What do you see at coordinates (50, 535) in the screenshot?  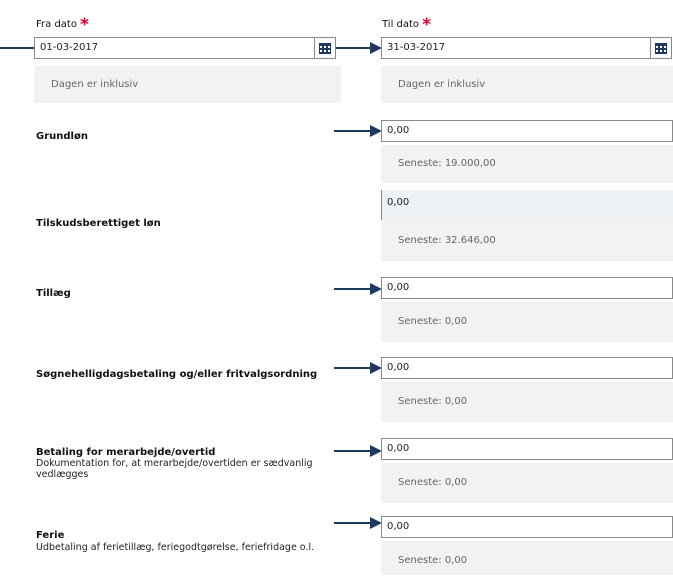 I see `row-label-ferie: Ferie` at bounding box center [50, 535].